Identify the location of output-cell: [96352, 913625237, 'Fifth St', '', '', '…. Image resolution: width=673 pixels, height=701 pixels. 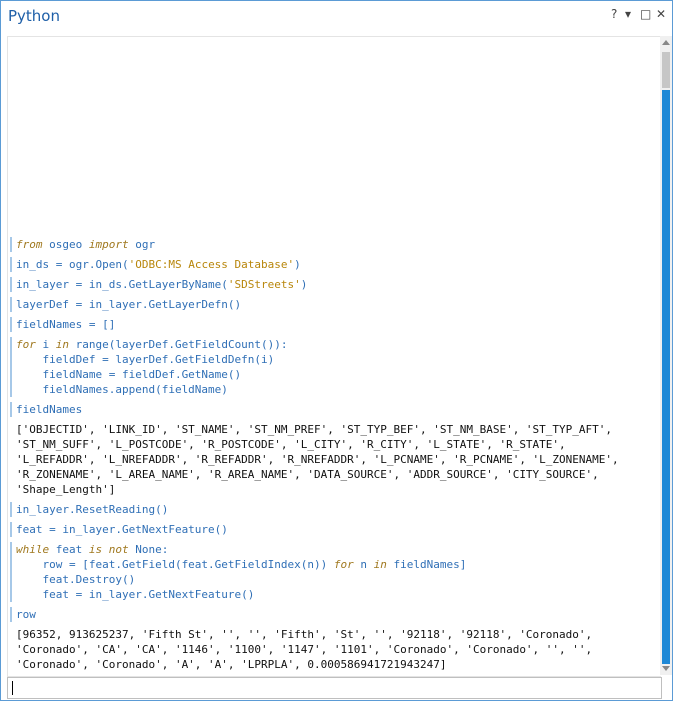
(304, 649).